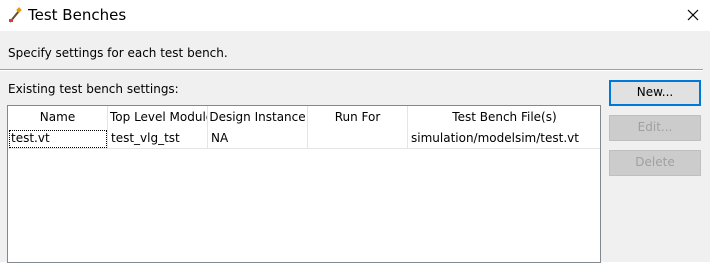 The image size is (710, 263). What do you see at coordinates (93, 89) in the screenshot?
I see `section-label: Existing test bench settings:` at bounding box center [93, 89].